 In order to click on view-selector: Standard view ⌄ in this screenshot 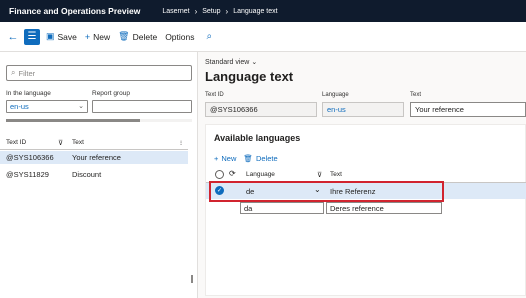, I will do `click(231, 62)`.